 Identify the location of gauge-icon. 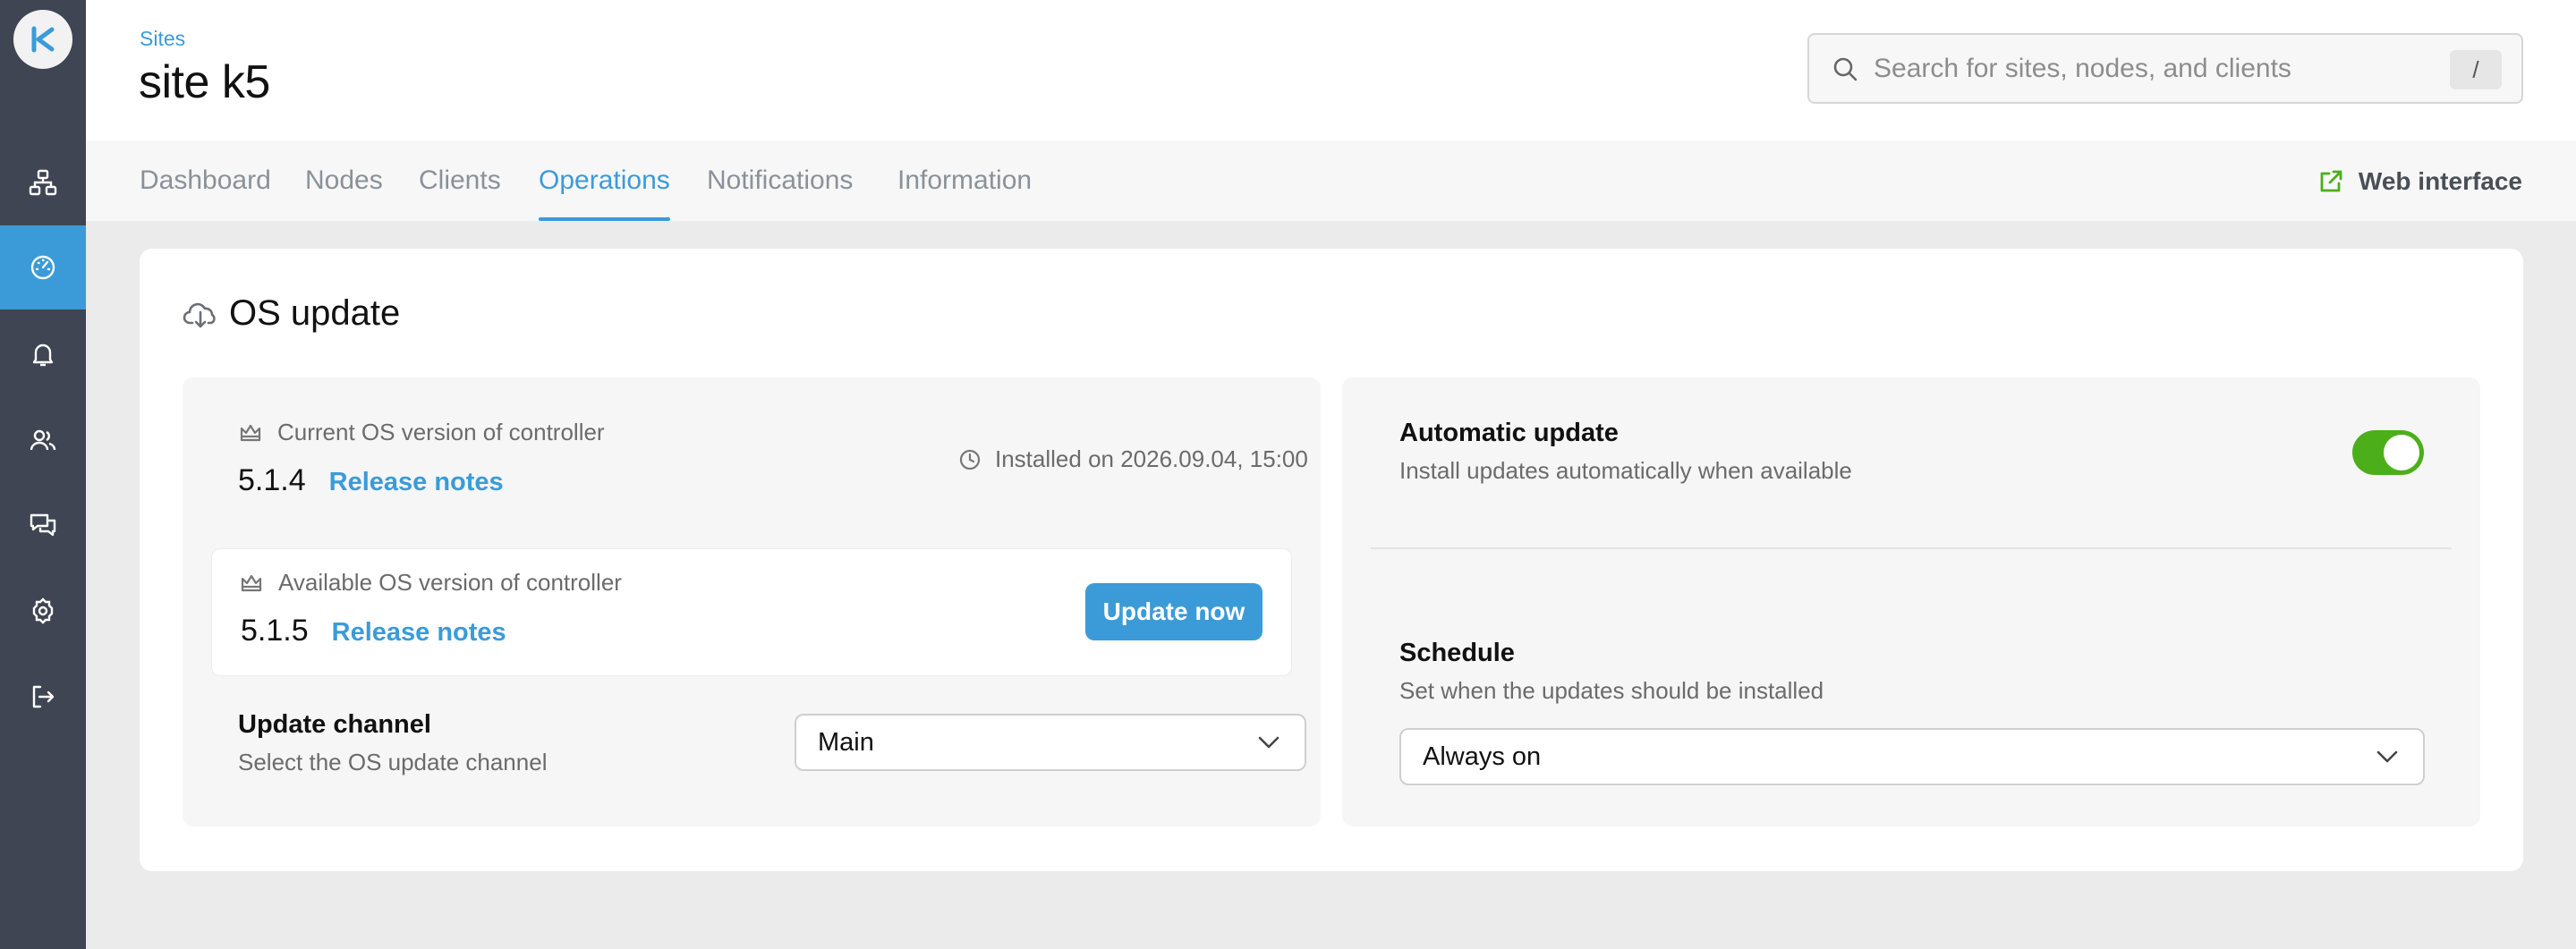
(42, 267).